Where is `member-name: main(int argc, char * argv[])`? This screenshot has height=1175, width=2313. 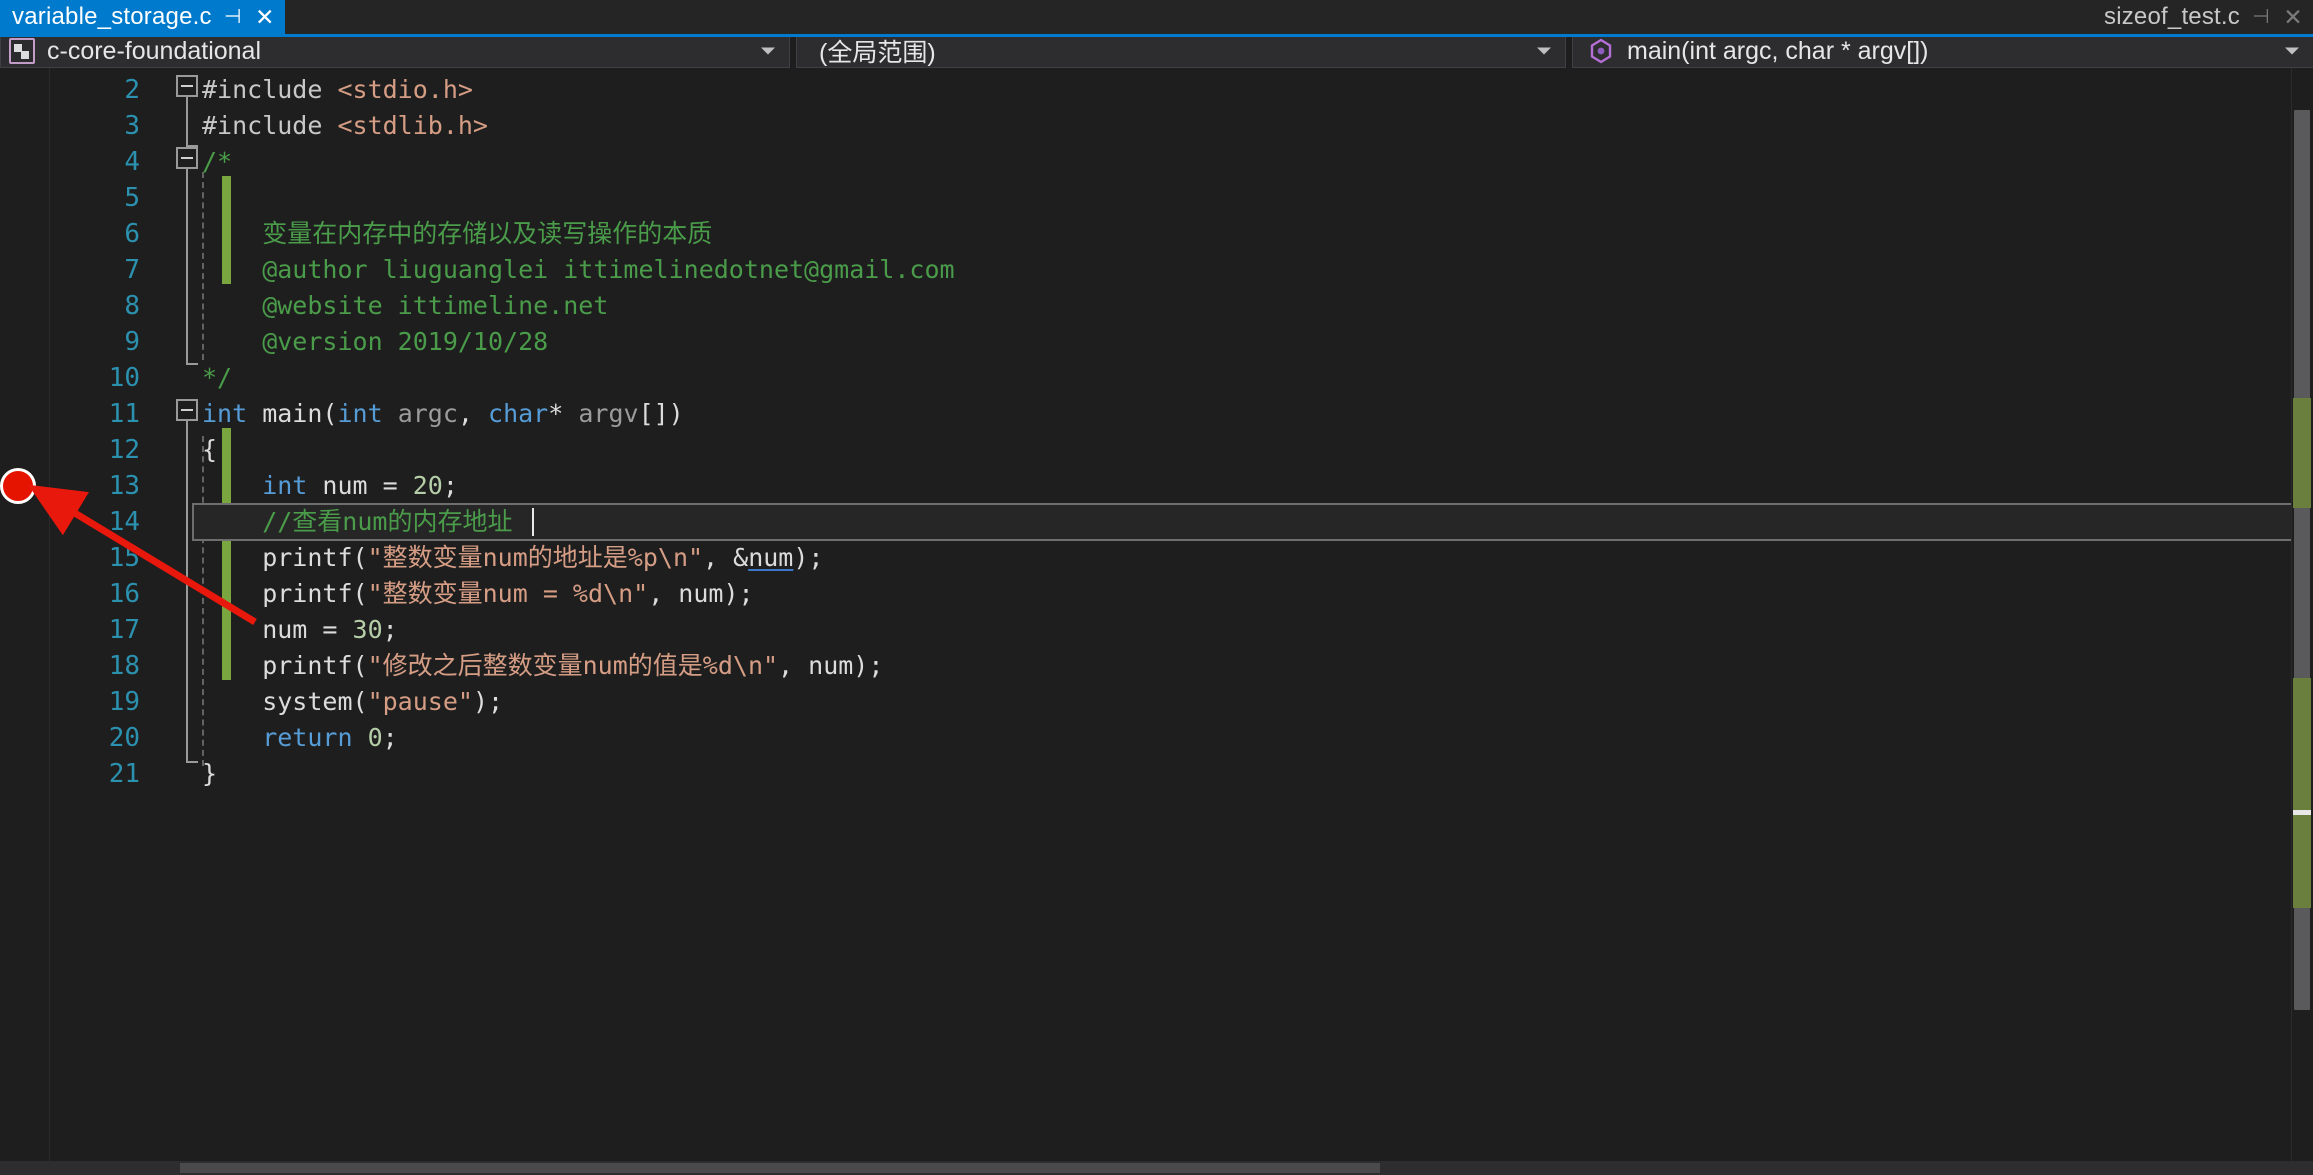 member-name: main(int argc, char * argv[]) is located at coordinates (1778, 50).